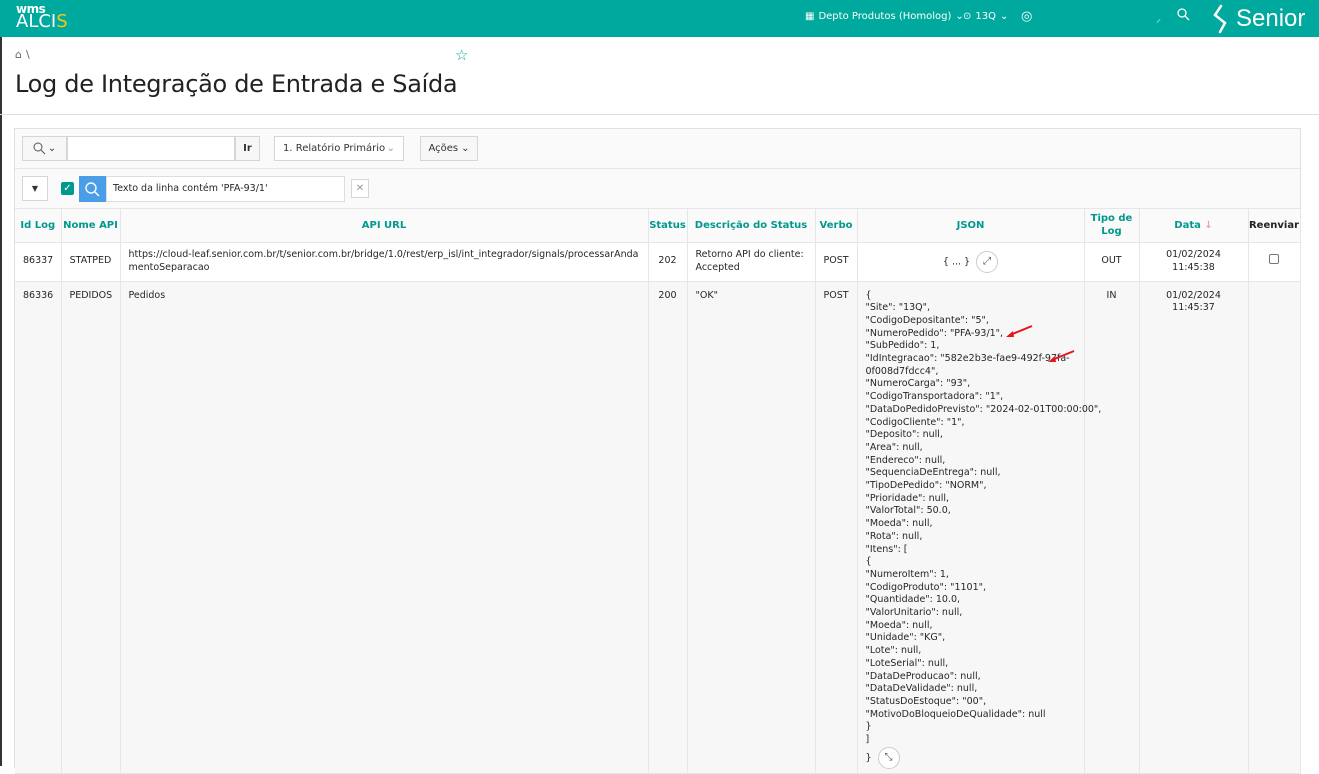 This screenshot has width=1319, height=774. I want to click on json-line: "Endereco": null,, so click(971, 461).